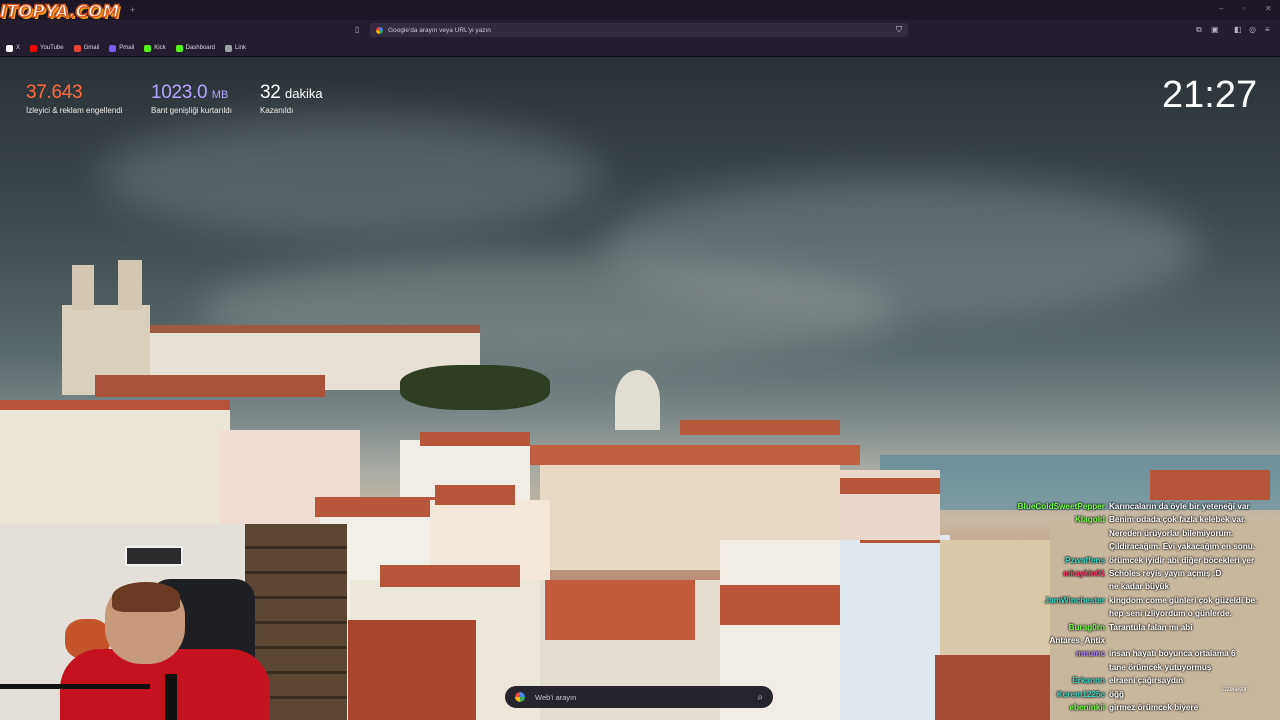  I want to click on chat-text: Nereden ürüyorlar bilemiyorum., so click(1171, 533).